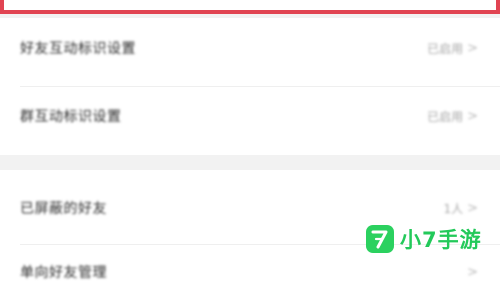 The image size is (500, 281). I want to click on blocked-friends-row: 已屏蔽的好友 1人 >, so click(250, 208).